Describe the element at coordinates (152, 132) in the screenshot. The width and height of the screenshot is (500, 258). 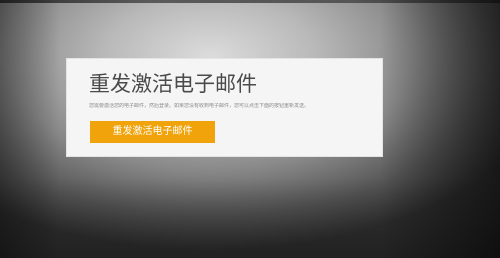
I see `resend-activation-email-button: 重发激活电子邮件` at that location.